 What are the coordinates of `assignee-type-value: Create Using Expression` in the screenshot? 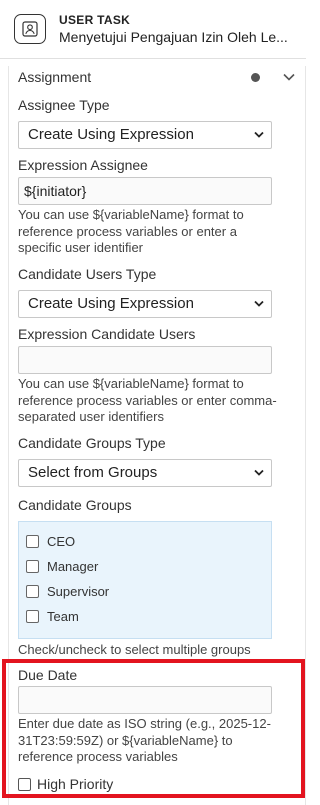 It's located at (111, 134).